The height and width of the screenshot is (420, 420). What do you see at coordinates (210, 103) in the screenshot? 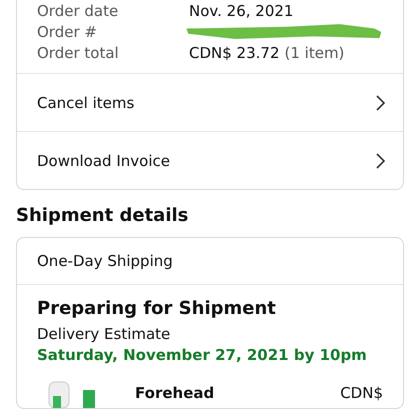
I see `menu-row: Cancel items` at bounding box center [210, 103].